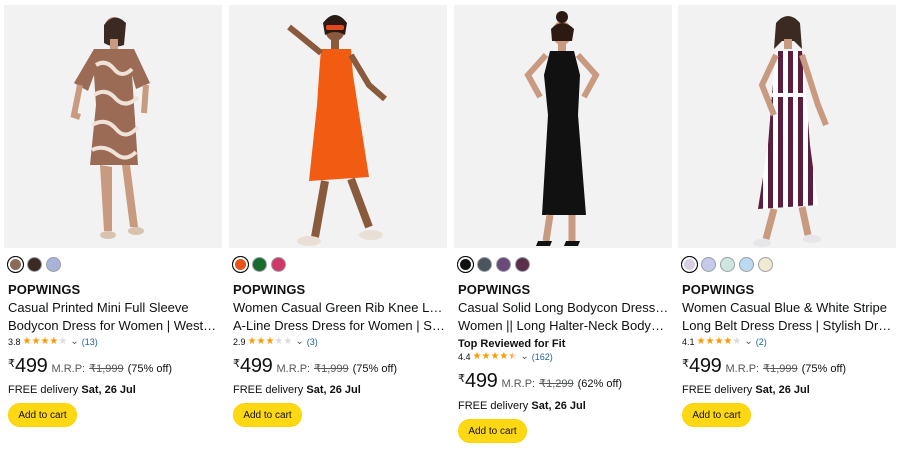 The width and height of the screenshot is (899, 449). What do you see at coordinates (14, 341) in the screenshot?
I see `rating-value: 3.8` at bounding box center [14, 341].